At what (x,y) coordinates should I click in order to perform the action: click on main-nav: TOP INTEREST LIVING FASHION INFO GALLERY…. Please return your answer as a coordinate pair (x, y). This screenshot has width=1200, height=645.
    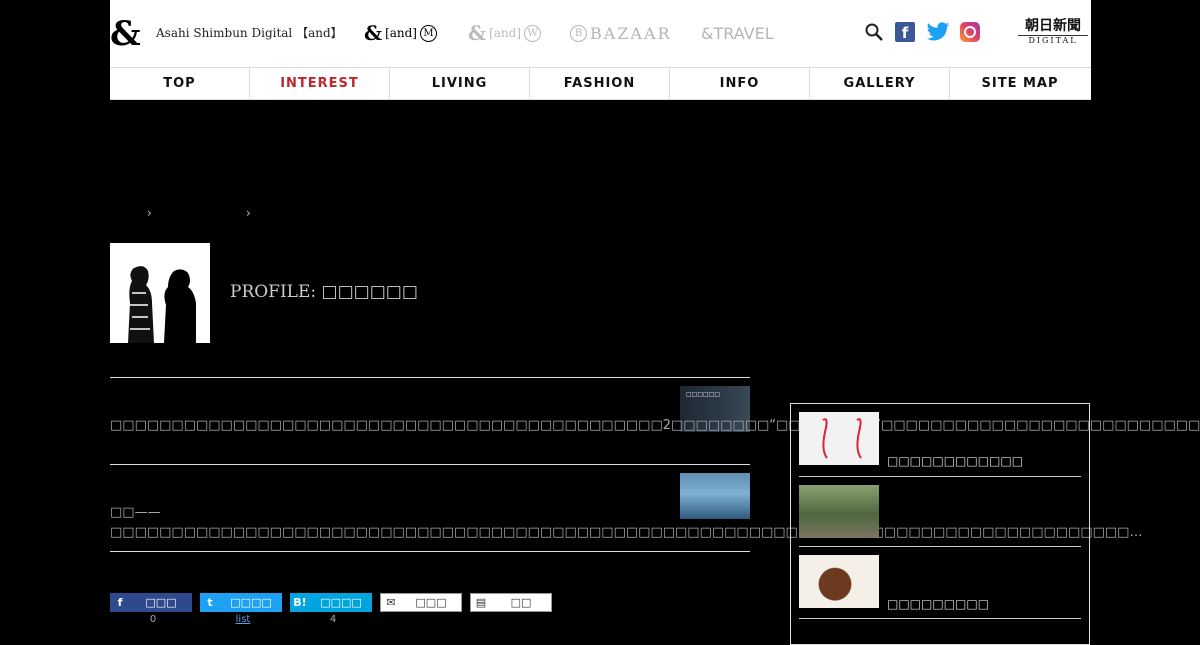
    Looking at the image, I should click on (600, 83).